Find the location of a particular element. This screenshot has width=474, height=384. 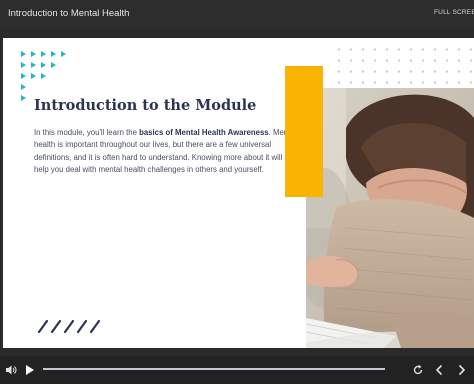

progress-bar is located at coordinates (214, 369).